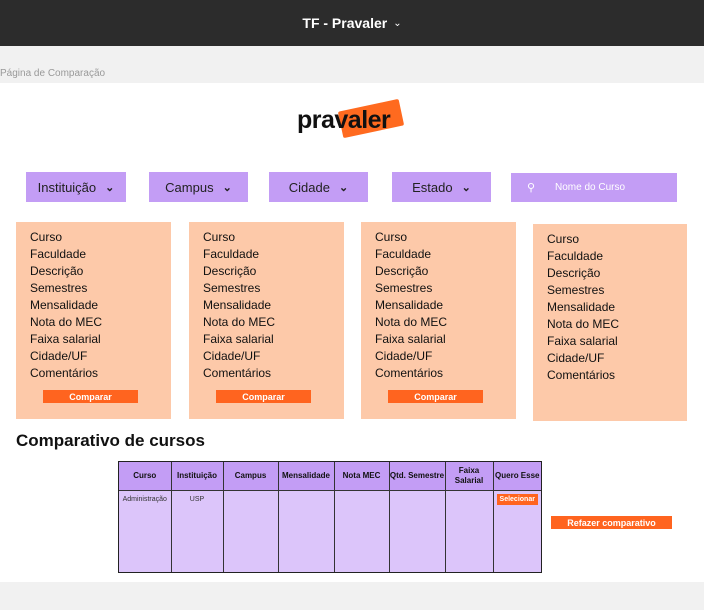 Image resolution: width=704 pixels, height=610 pixels. I want to click on col-header-instituicao: Instituição, so click(196, 476).